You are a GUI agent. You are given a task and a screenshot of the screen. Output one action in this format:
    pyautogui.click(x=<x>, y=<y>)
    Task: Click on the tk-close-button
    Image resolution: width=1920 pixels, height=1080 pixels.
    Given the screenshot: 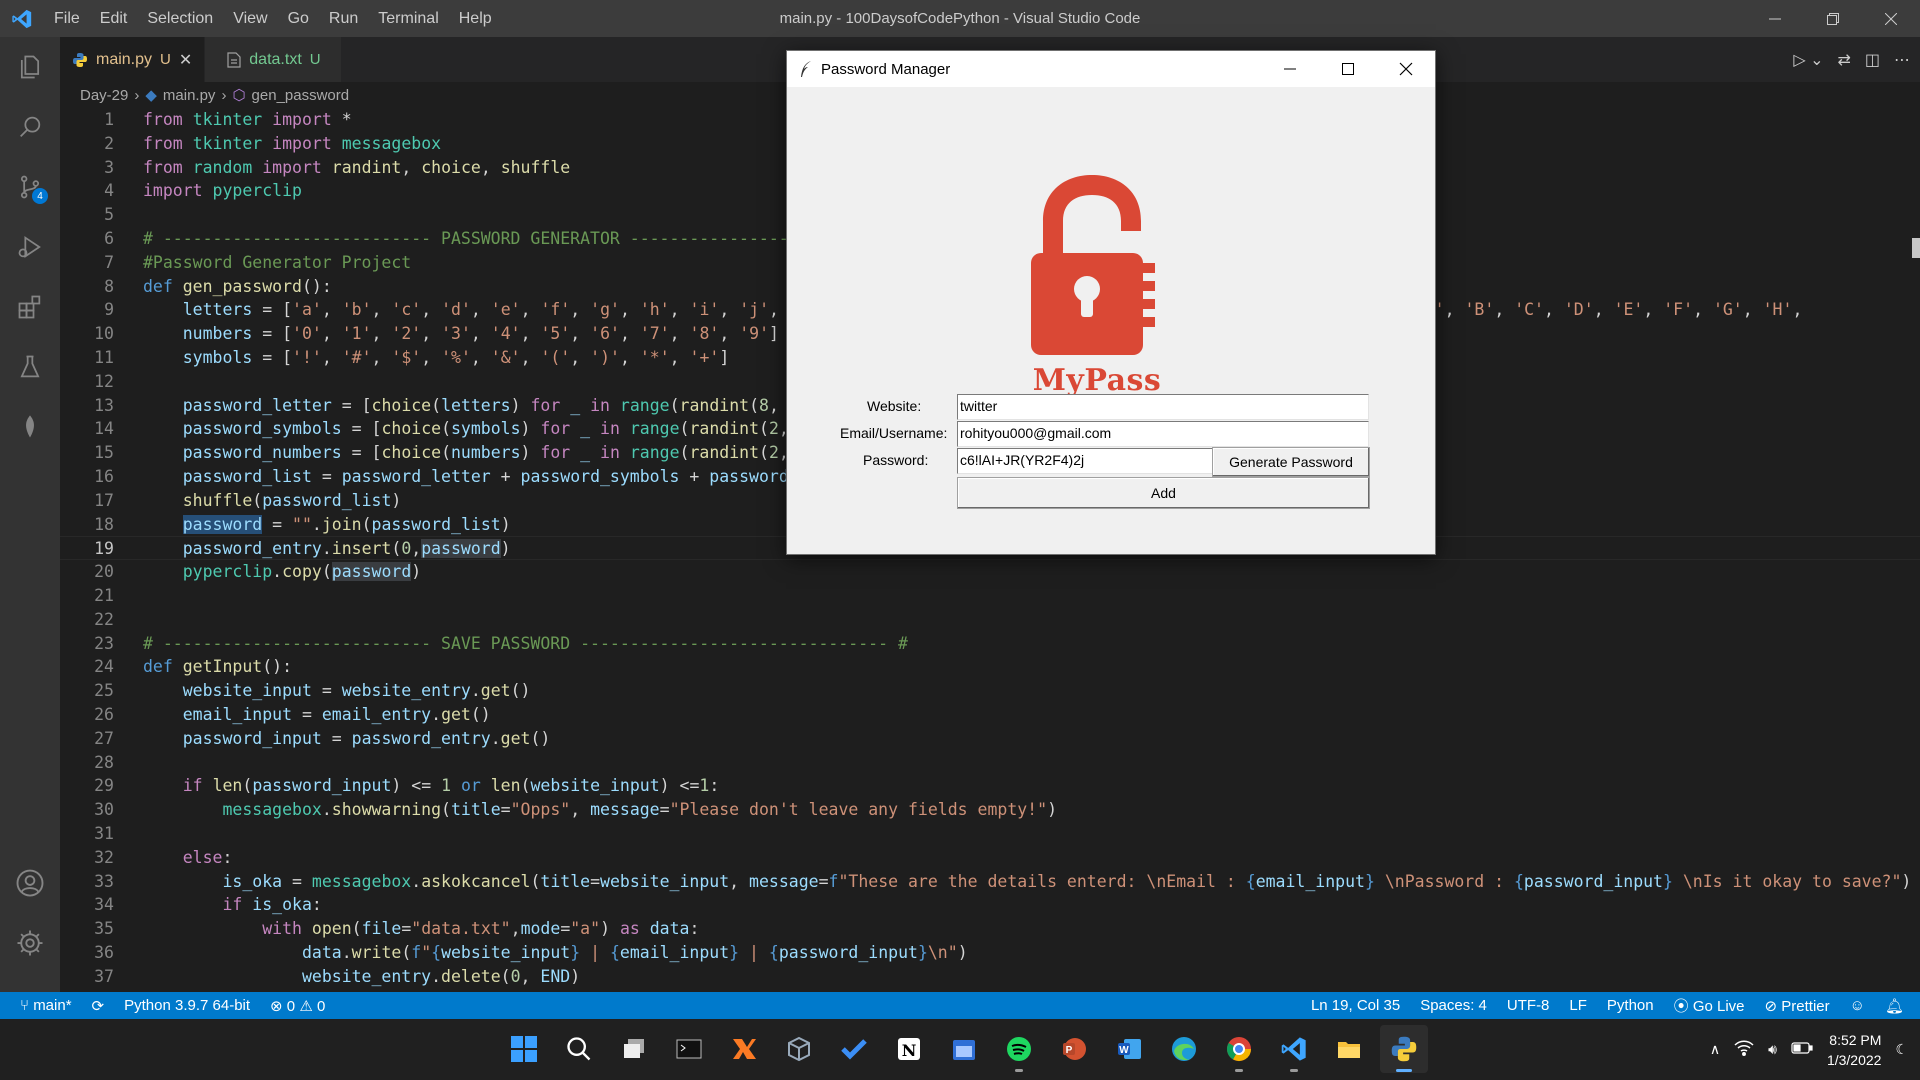 What is the action you would take?
    pyautogui.click(x=1406, y=69)
    